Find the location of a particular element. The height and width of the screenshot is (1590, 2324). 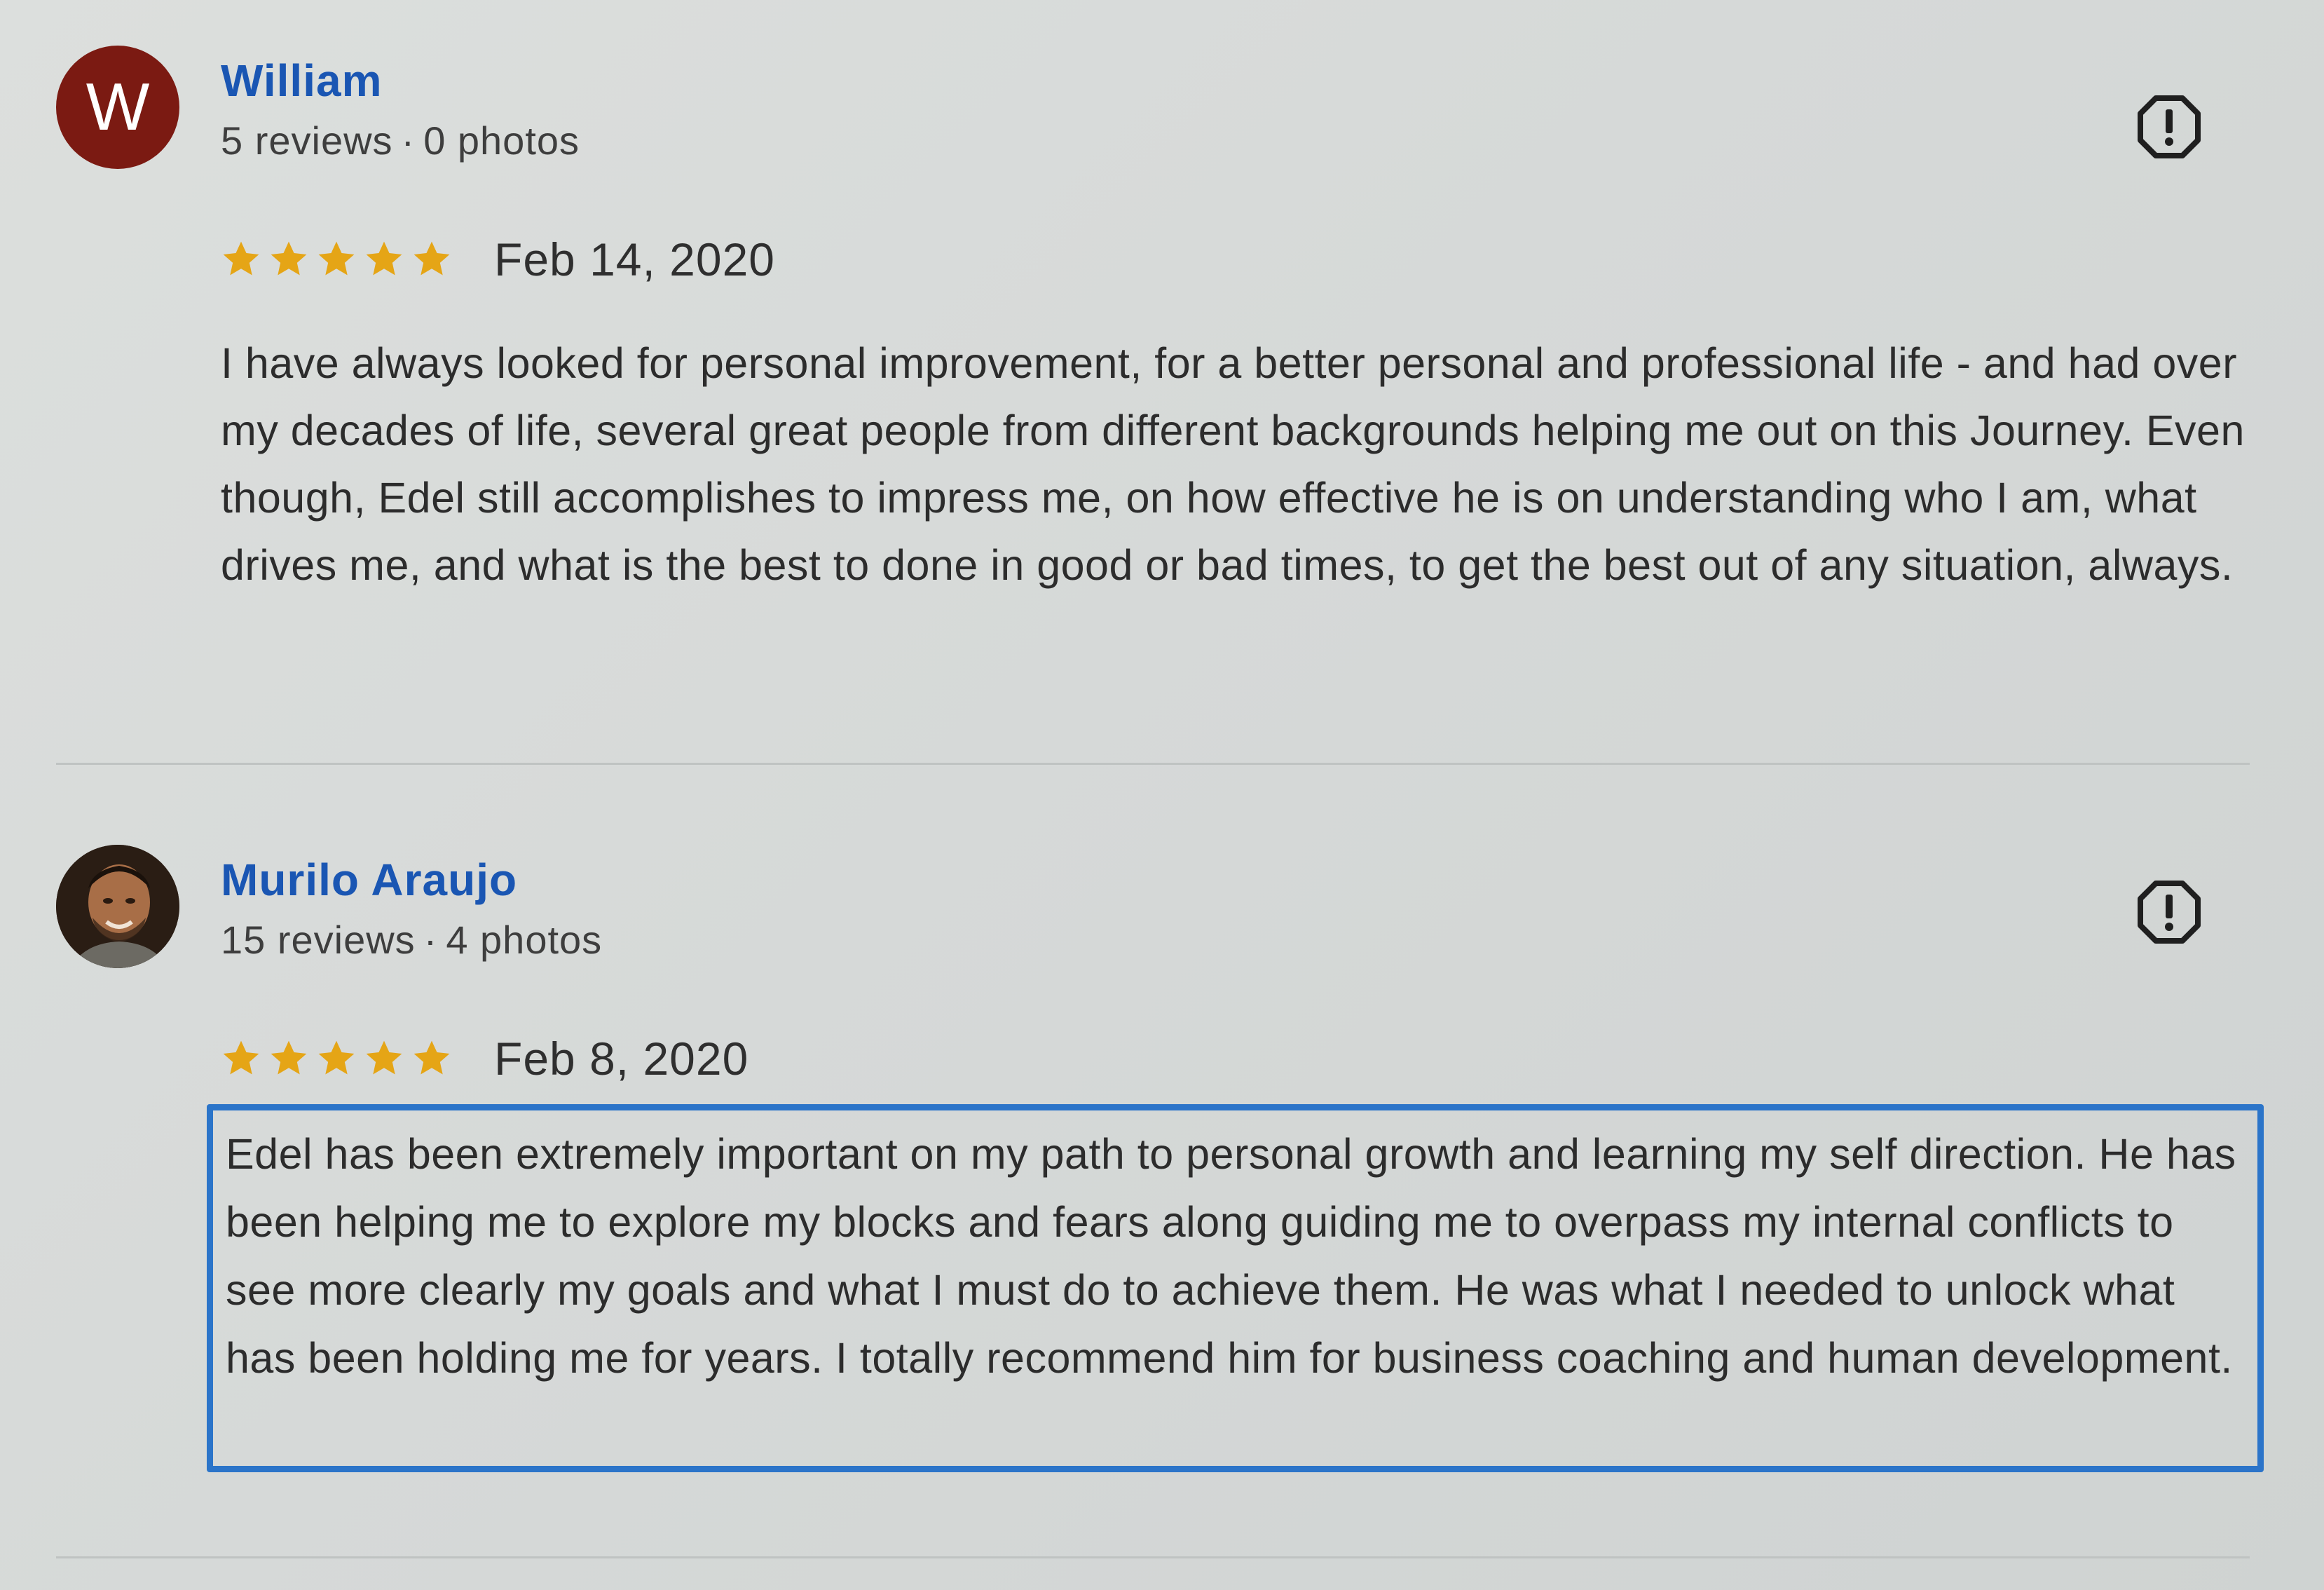

photos-count: 4 photos is located at coordinates (524, 940).